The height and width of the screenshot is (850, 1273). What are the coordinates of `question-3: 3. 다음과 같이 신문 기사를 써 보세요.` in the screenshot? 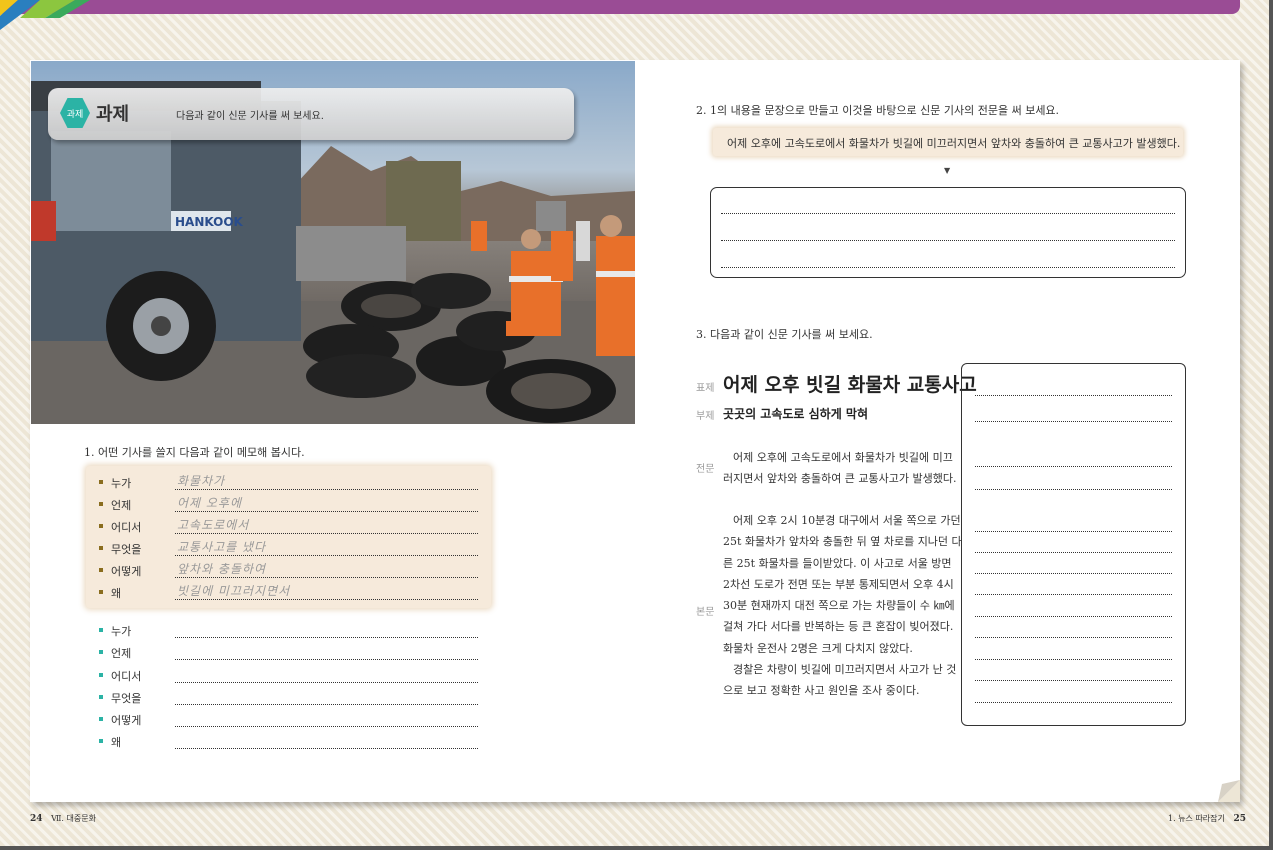 It's located at (784, 334).